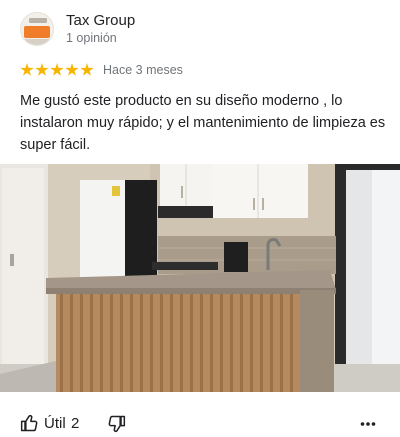 The width and height of the screenshot is (400, 437). What do you see at coordinates (75, 423) in the screenshot?
I see `like-count: 2` at bounding box center [75, 423].